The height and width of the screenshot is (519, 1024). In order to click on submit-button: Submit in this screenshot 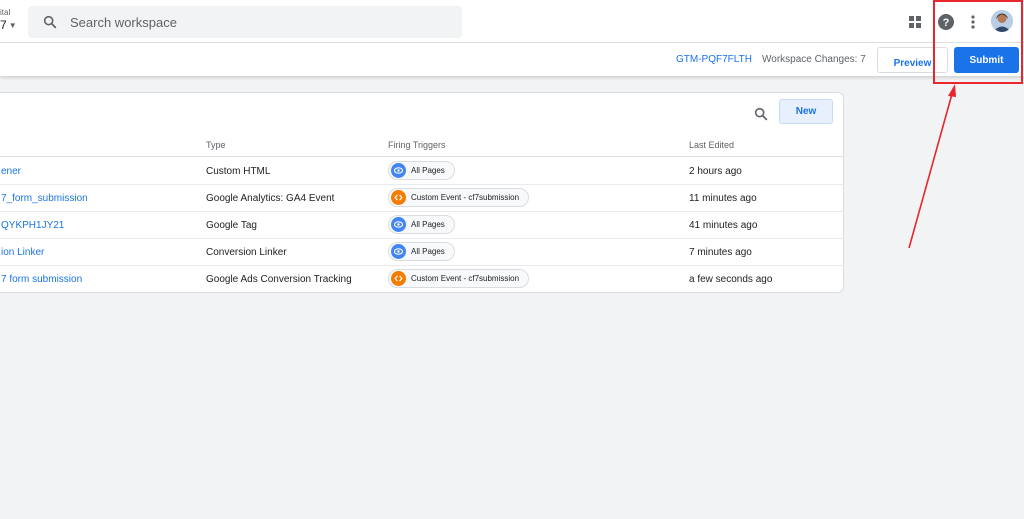, I will do `click(986, 60)`.